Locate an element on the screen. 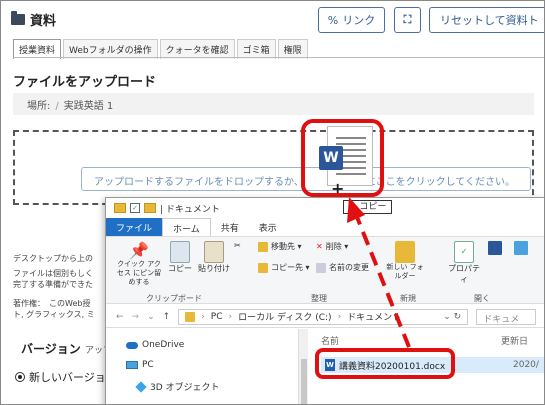 The width and height of the screenshot is (545, 405). reset-button: リセットして資料ト is located at coordinates (486, 20).